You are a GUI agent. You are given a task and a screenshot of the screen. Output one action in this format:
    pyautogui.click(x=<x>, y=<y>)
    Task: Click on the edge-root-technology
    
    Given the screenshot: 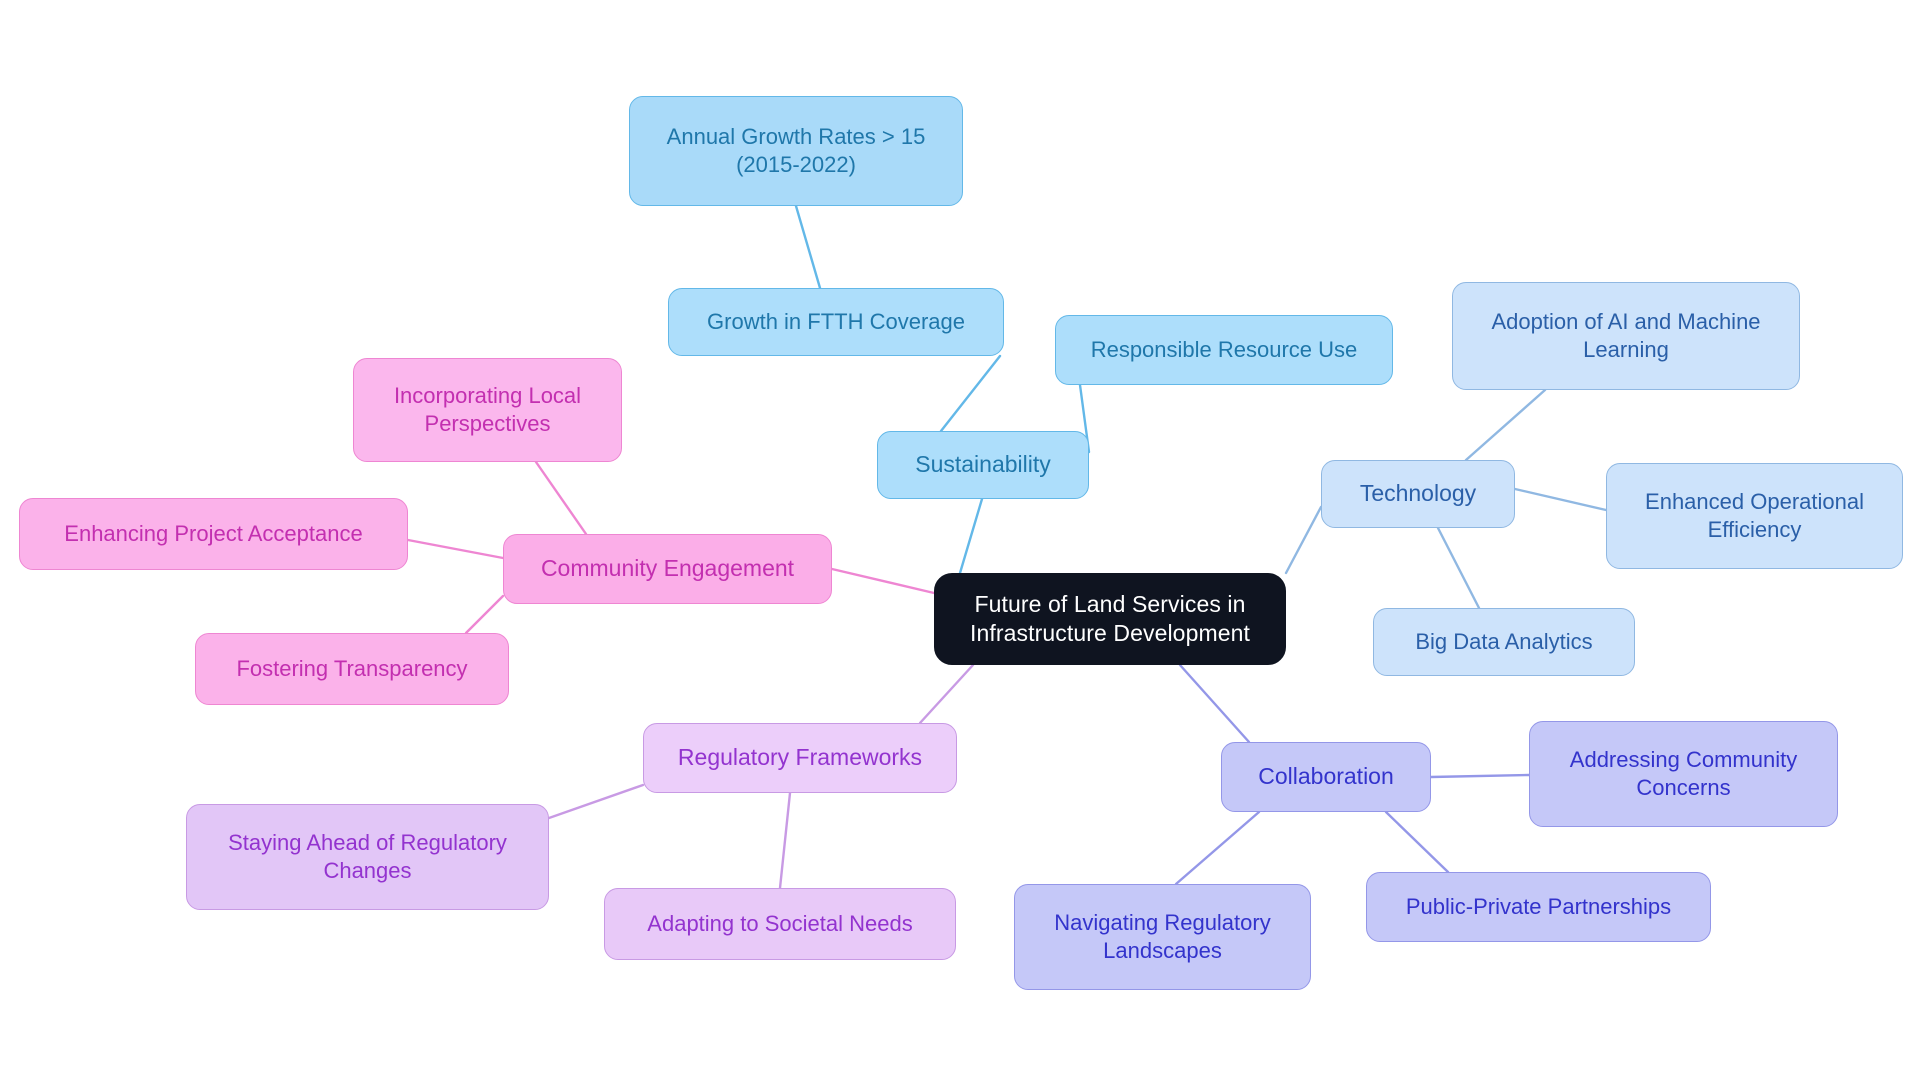 What is the action you would take?
    pyautogui.click(x=1303, y=540)
    